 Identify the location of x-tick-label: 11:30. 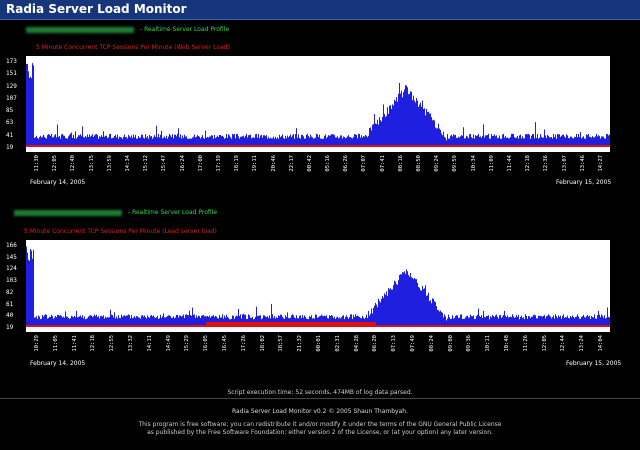
(37, 163).